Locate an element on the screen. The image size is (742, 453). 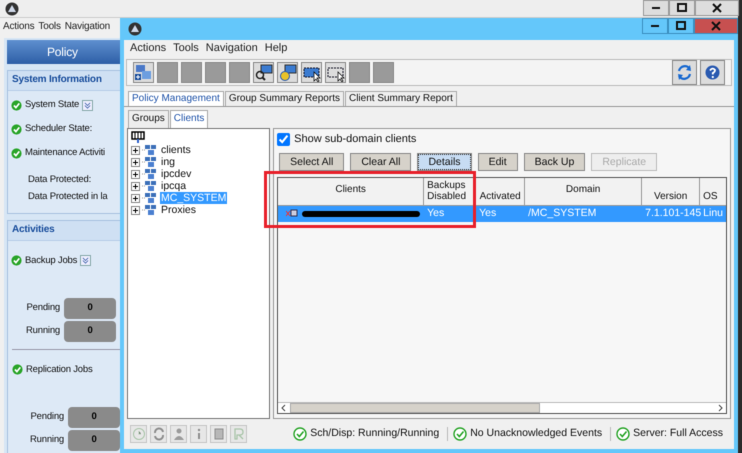
column-header: Activated is located at coordinates (501, 192).